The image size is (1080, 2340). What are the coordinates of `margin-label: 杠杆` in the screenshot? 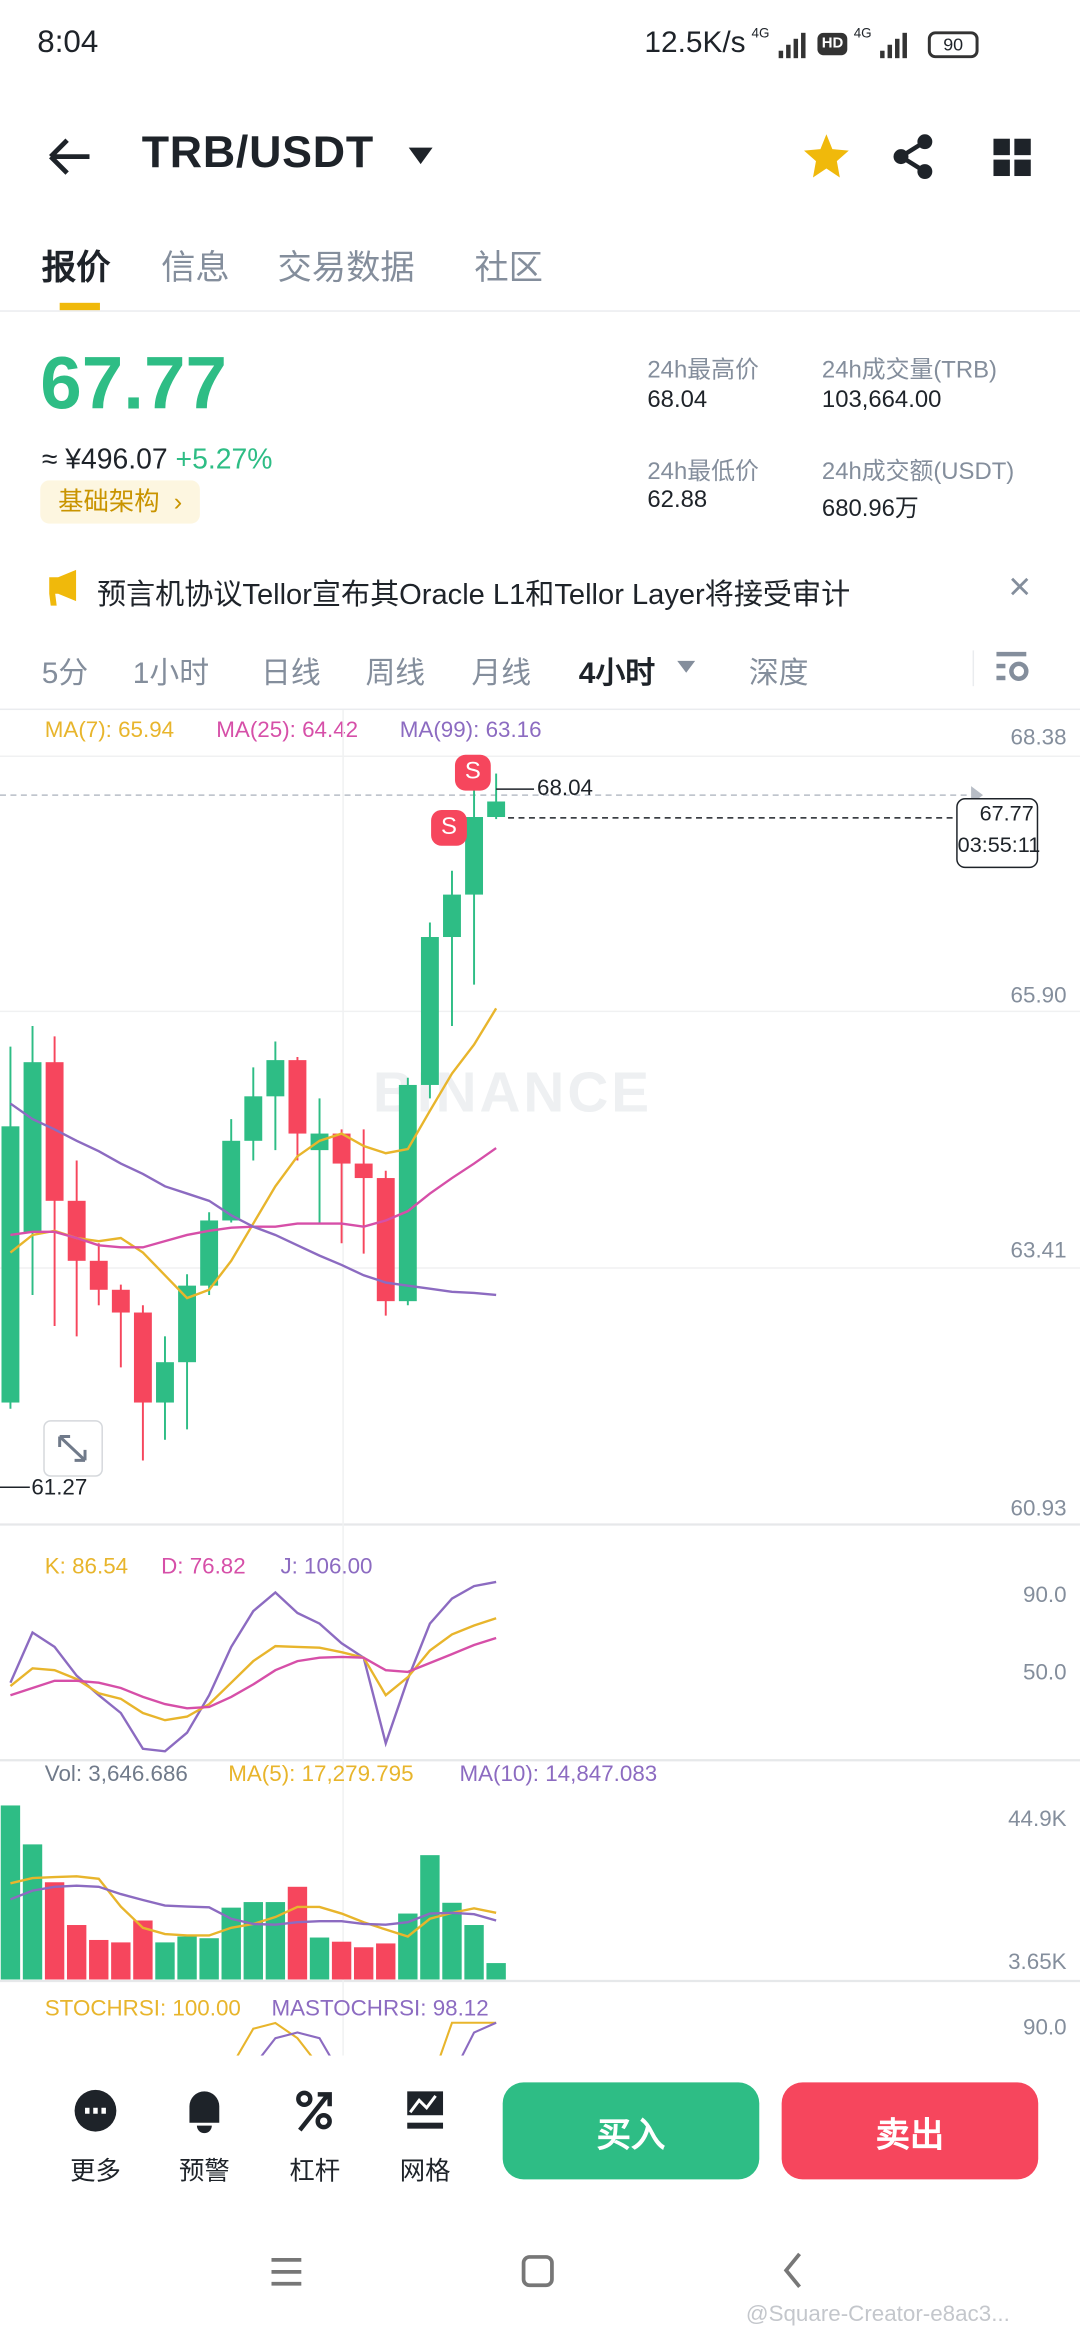 It's located at (315, 2171).